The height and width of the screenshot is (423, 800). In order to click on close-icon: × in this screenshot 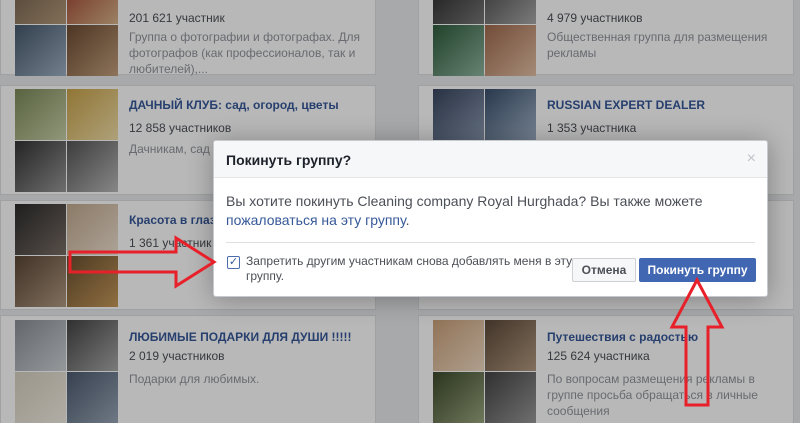, I will do `click(751, 159)`.